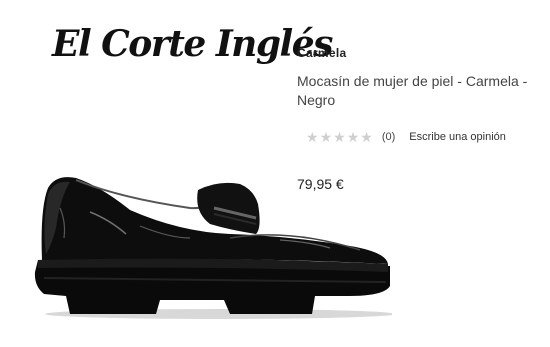 This screenshot has width=550, height=347. I want to click on logo-wordmark: El Corte Inglés, so click(192, 44).